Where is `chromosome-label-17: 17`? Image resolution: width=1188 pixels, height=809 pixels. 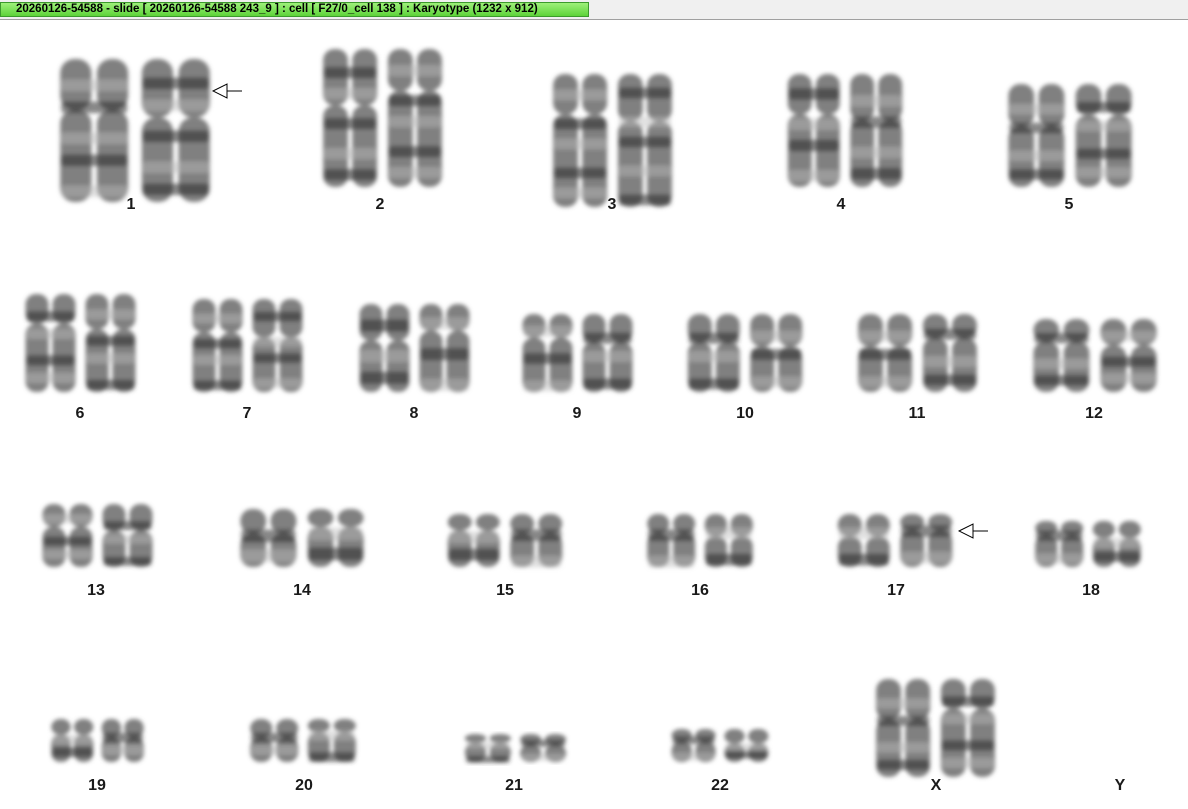 chromosome-label-17: 17 is located at coordinates (896, 590).